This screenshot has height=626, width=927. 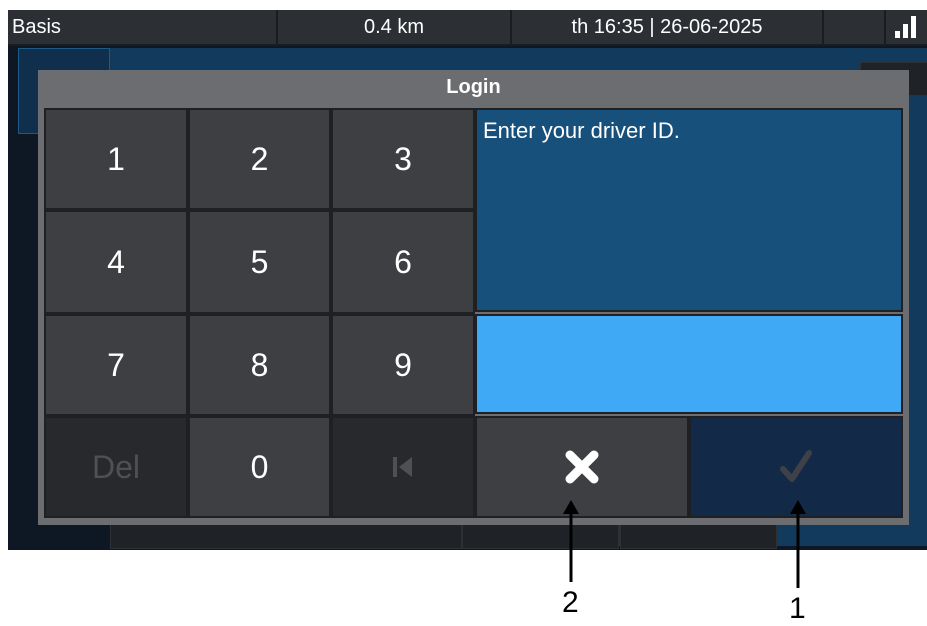 What do you see at coordinates (259, 262) in the screenshot?
I see `key-5: 5` at bounding box center [259, 262].